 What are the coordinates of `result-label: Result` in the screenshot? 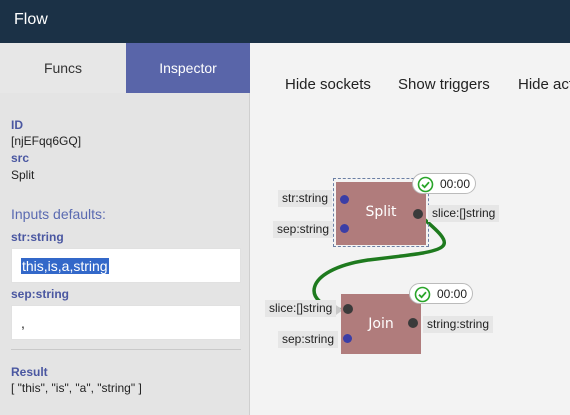 It's located at (29, 372).